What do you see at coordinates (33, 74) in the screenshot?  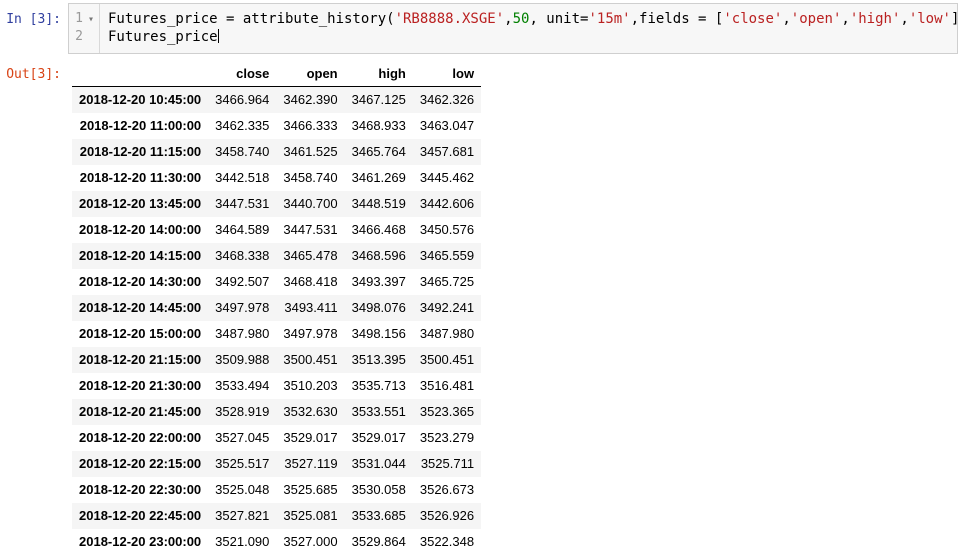 I see `output-prompt: Out[3]:` at bounding box center [33, 74].